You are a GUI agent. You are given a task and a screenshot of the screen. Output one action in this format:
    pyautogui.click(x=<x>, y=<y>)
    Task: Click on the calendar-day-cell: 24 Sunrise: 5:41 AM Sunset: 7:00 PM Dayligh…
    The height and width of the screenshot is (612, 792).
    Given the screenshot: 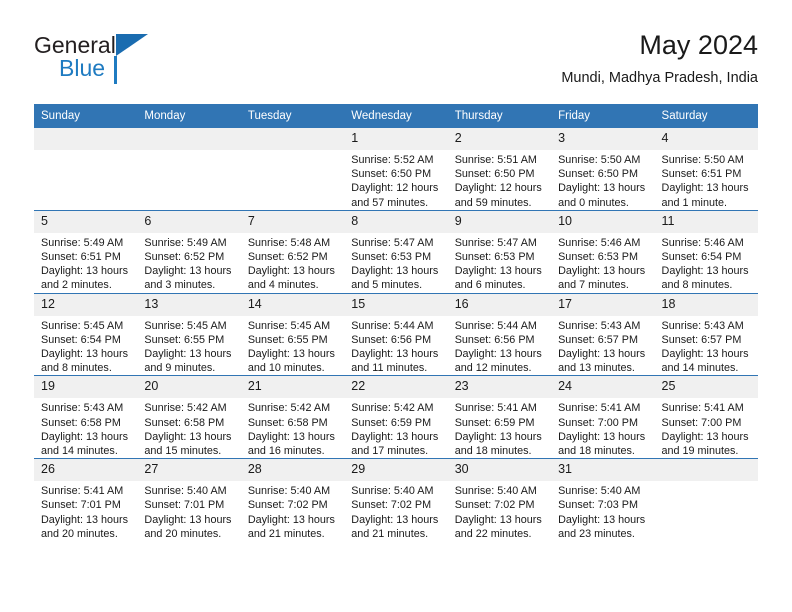 What is the action you would take?
    pyautogui.click(x=603, y=417)
    